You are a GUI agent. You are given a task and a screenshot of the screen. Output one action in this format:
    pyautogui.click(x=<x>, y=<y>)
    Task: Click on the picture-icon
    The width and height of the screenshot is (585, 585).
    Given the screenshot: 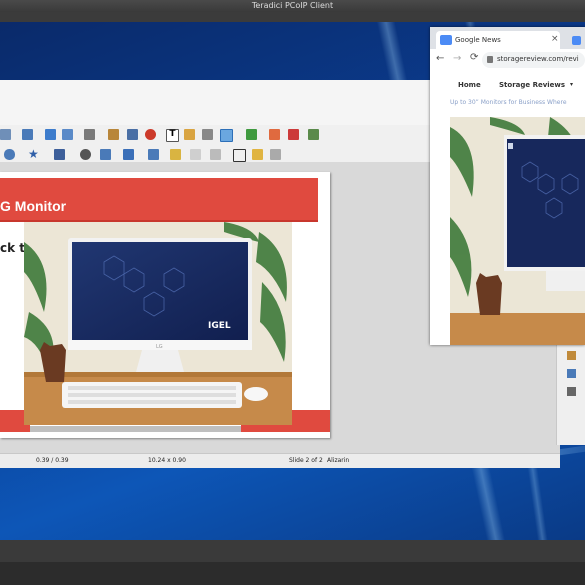 What is the action you would take?
    pyautogui.click(x=313, y=134)
    